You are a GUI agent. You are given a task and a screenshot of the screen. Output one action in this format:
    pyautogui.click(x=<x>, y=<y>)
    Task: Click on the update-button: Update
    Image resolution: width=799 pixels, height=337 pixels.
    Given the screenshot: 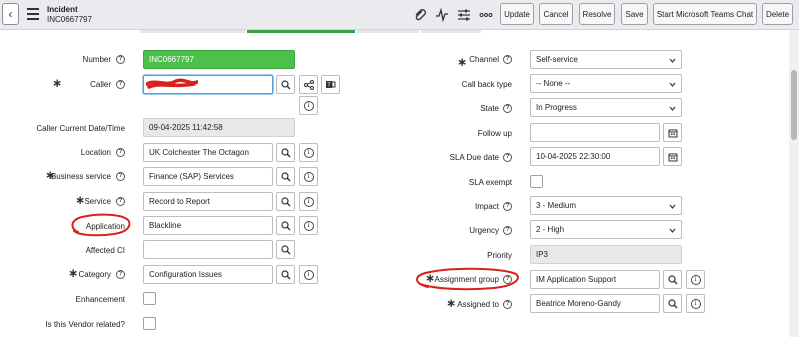 What is the action you would take?
    pyautogui.click(x=517, y=14)
    